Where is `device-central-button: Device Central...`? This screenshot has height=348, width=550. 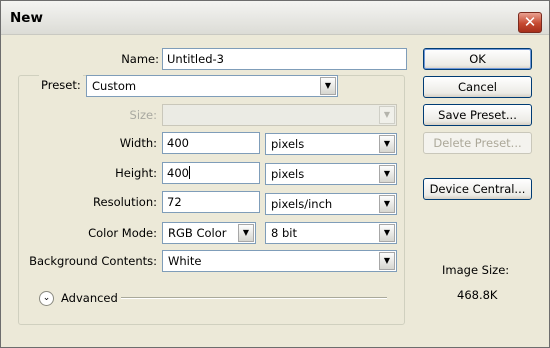
device-central-button: Device Central... is located at coordinates (477, 189).